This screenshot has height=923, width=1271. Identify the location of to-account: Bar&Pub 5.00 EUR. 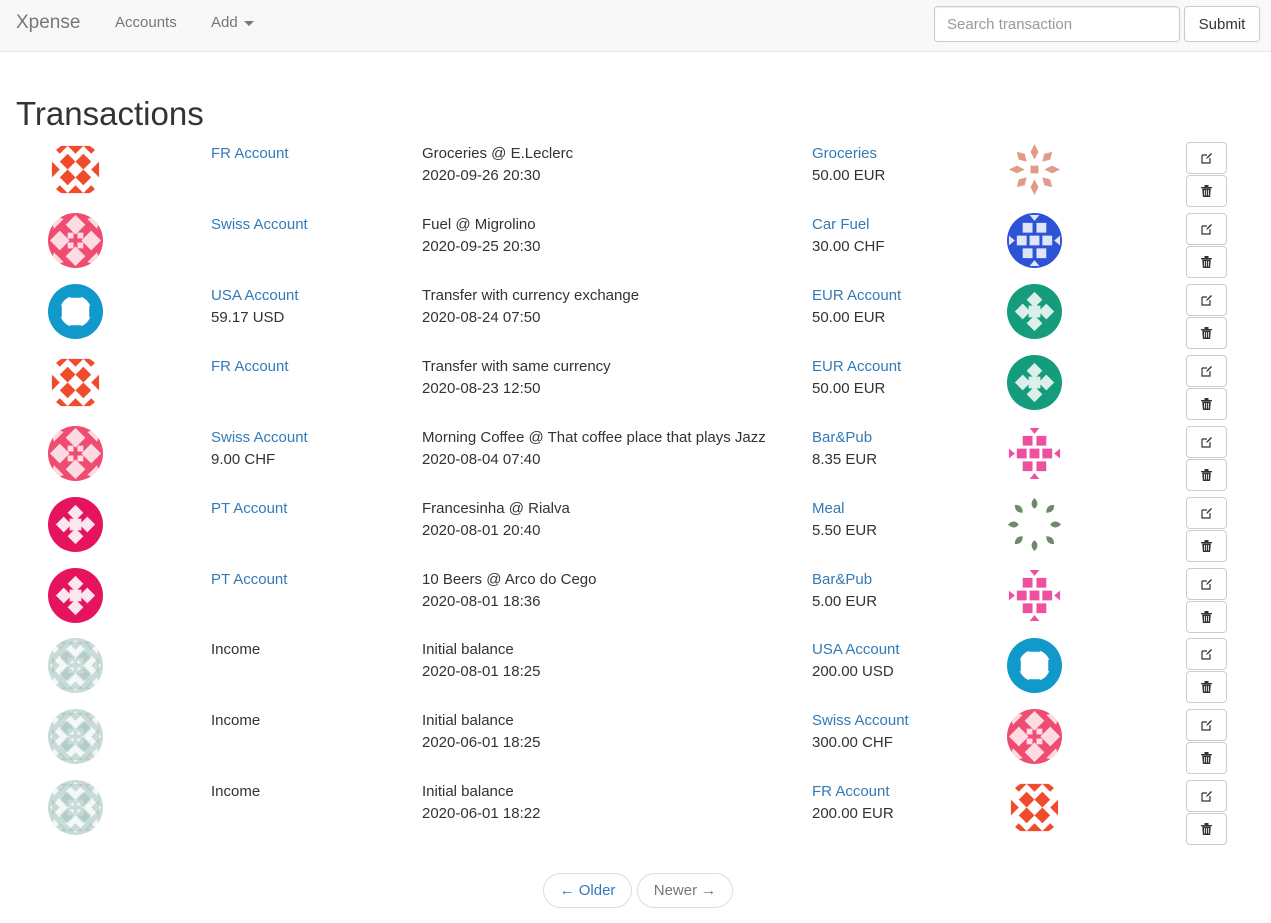
(844, 591).